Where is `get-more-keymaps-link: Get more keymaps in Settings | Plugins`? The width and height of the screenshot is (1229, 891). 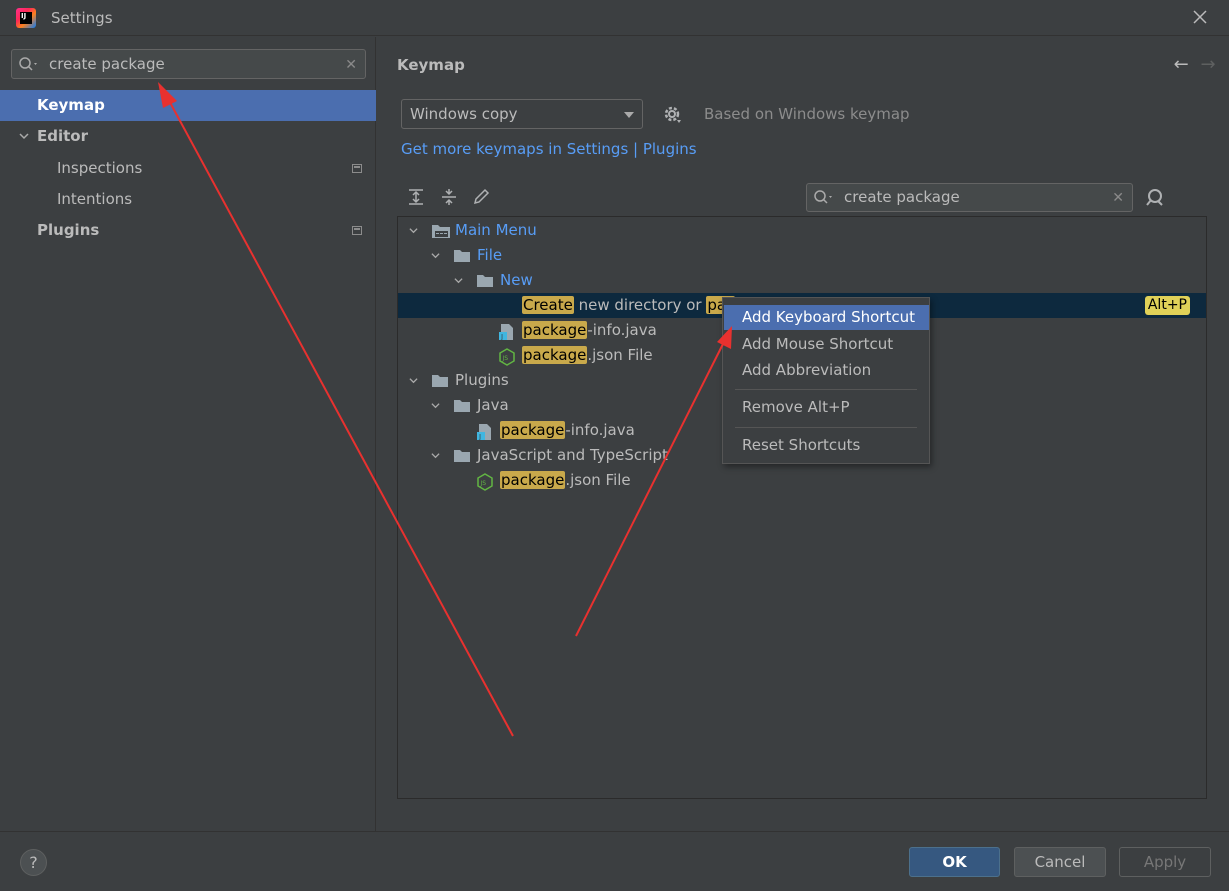
get-more-keymaps-link: Get more keymaps in Settings | Plugins is located at coordinates (549, 149).